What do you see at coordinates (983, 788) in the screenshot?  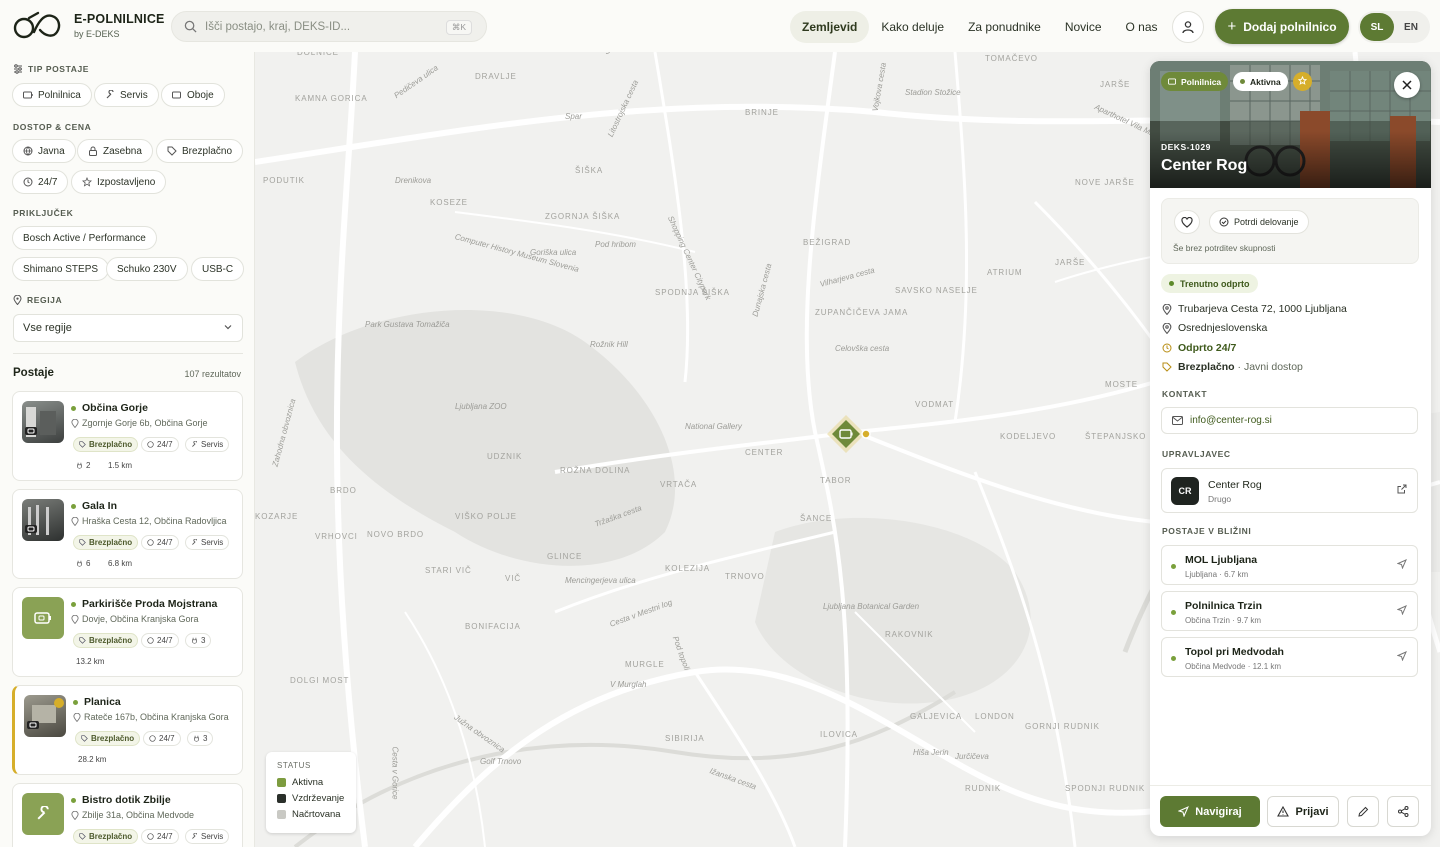 I see `map-district-label: RUDNIK` at bounding box center [983, 788].